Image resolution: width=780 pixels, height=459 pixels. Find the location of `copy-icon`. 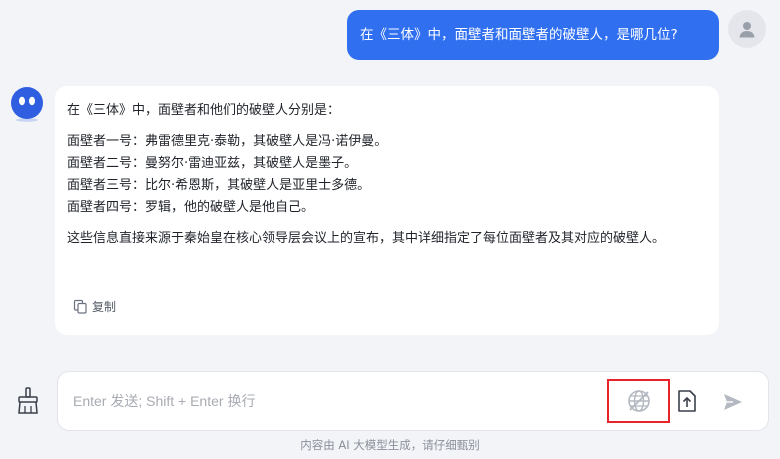

copy-icon is located at coordinates (80, 306).